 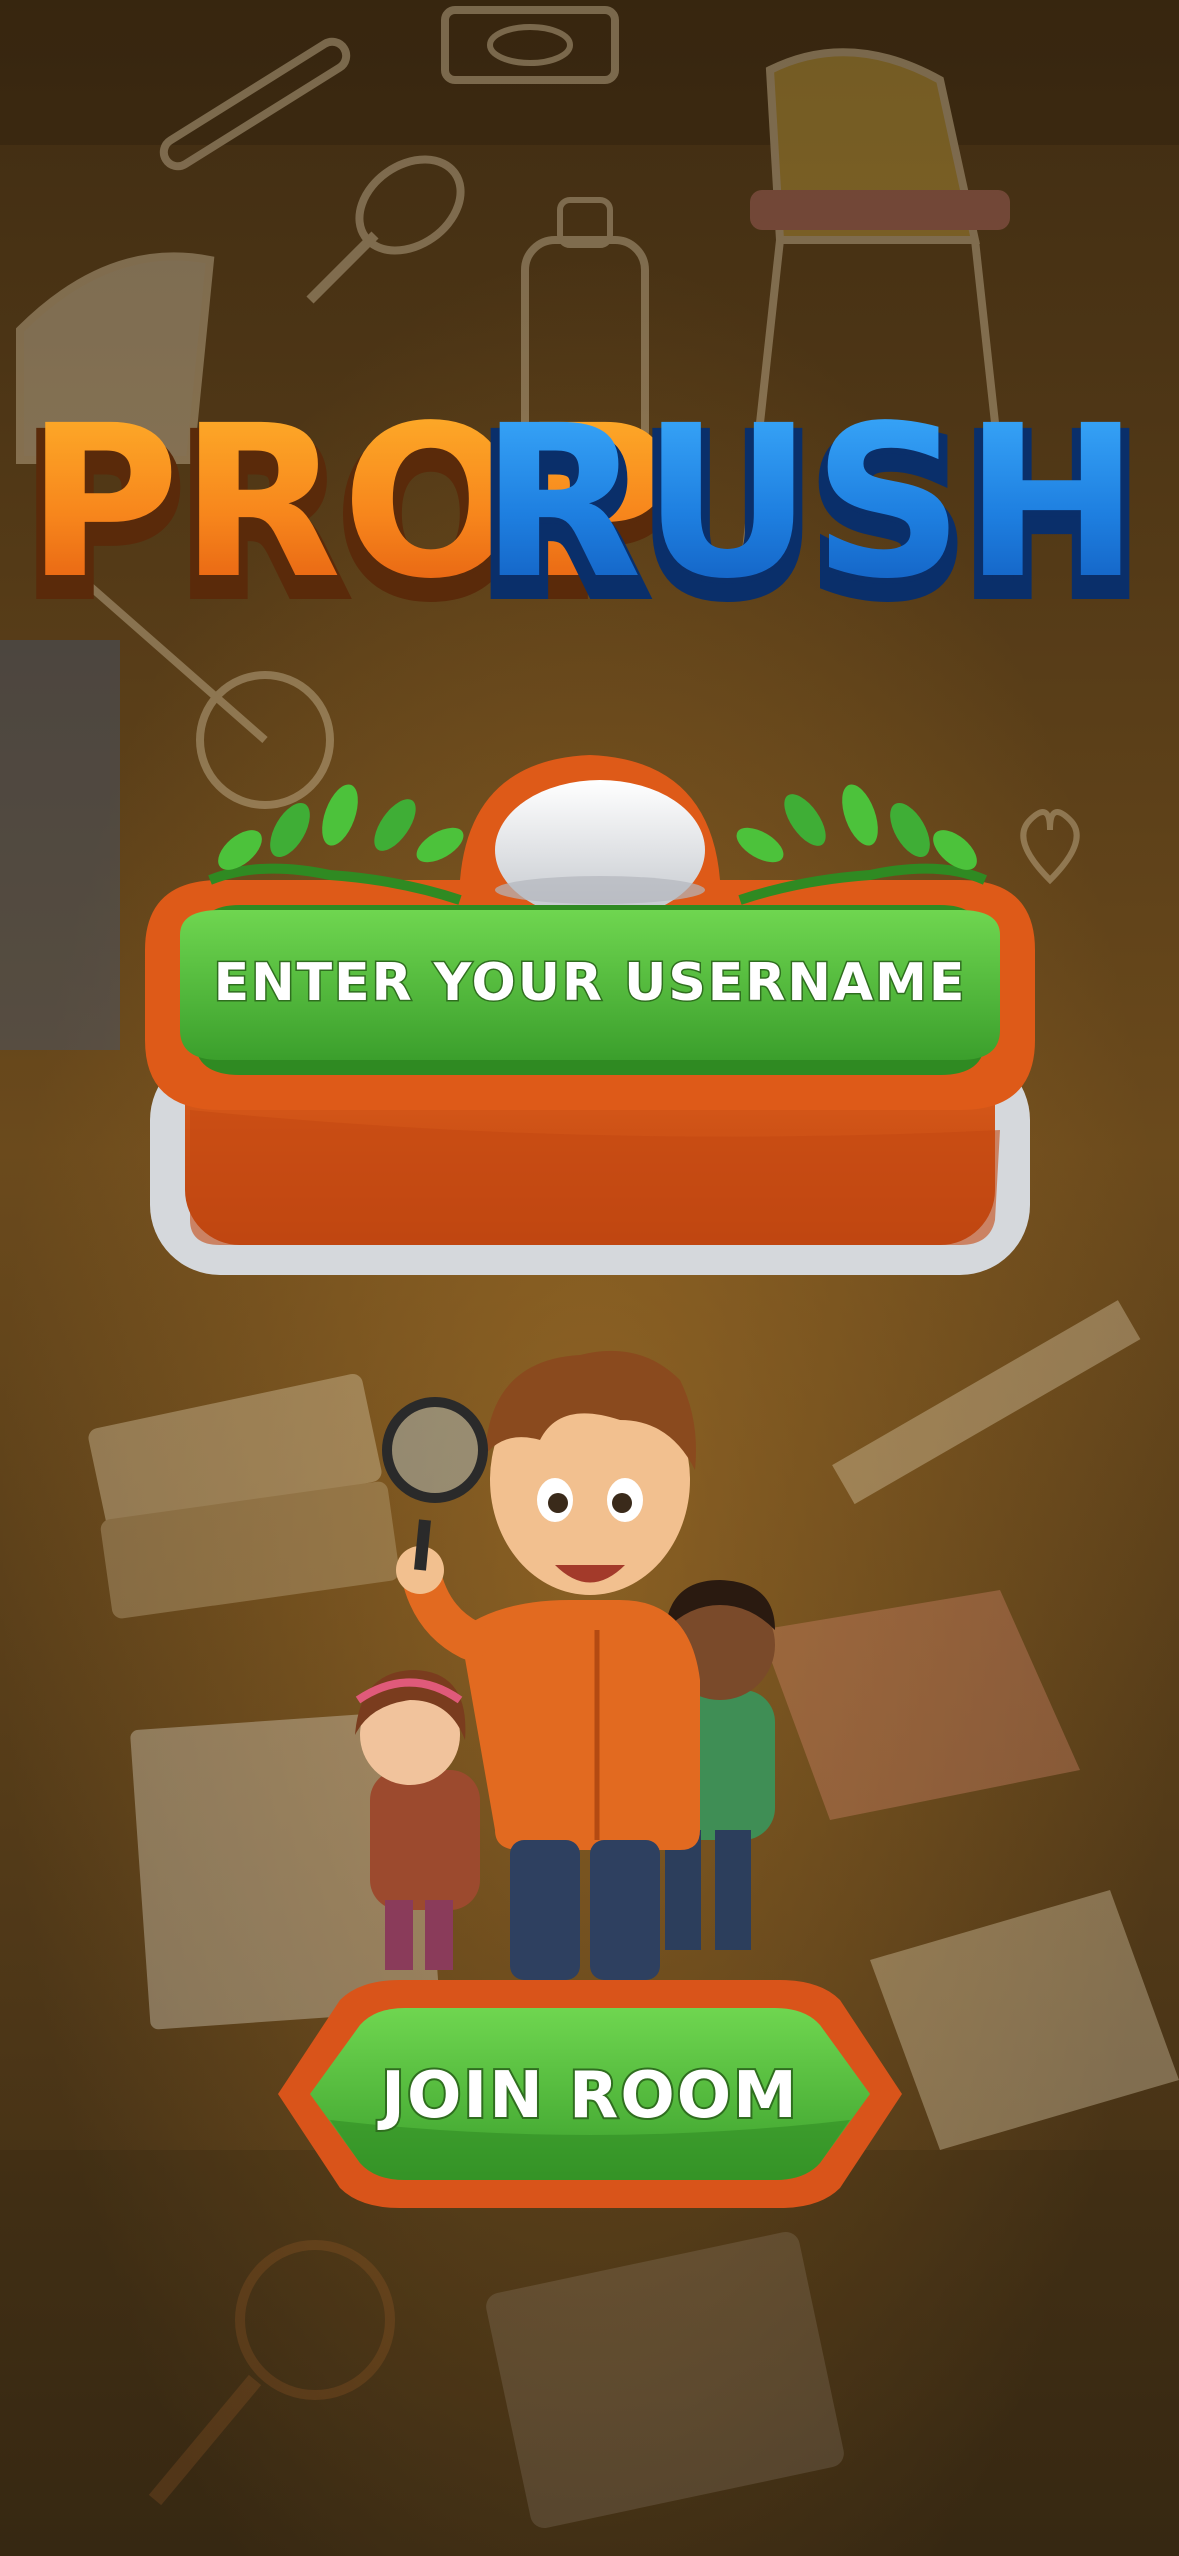 I want to click on top-shelf, so click(x=589, y=72).